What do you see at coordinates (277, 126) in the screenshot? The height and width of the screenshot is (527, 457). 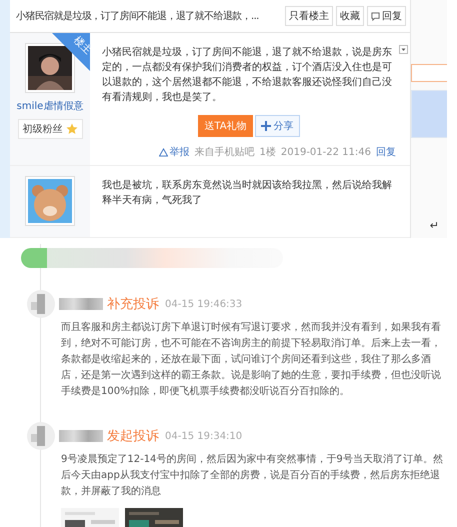 I see `share-button: 分享` at bounding box center [277, 126].